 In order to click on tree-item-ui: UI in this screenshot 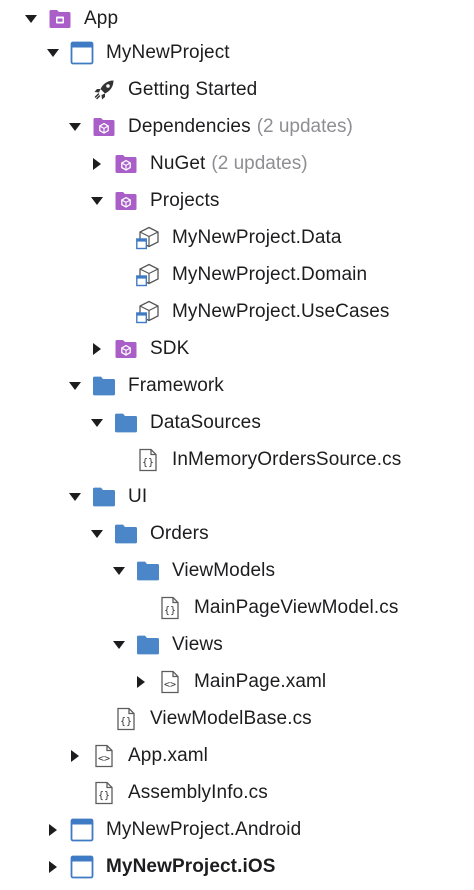, I will do `click(237, 496)`.